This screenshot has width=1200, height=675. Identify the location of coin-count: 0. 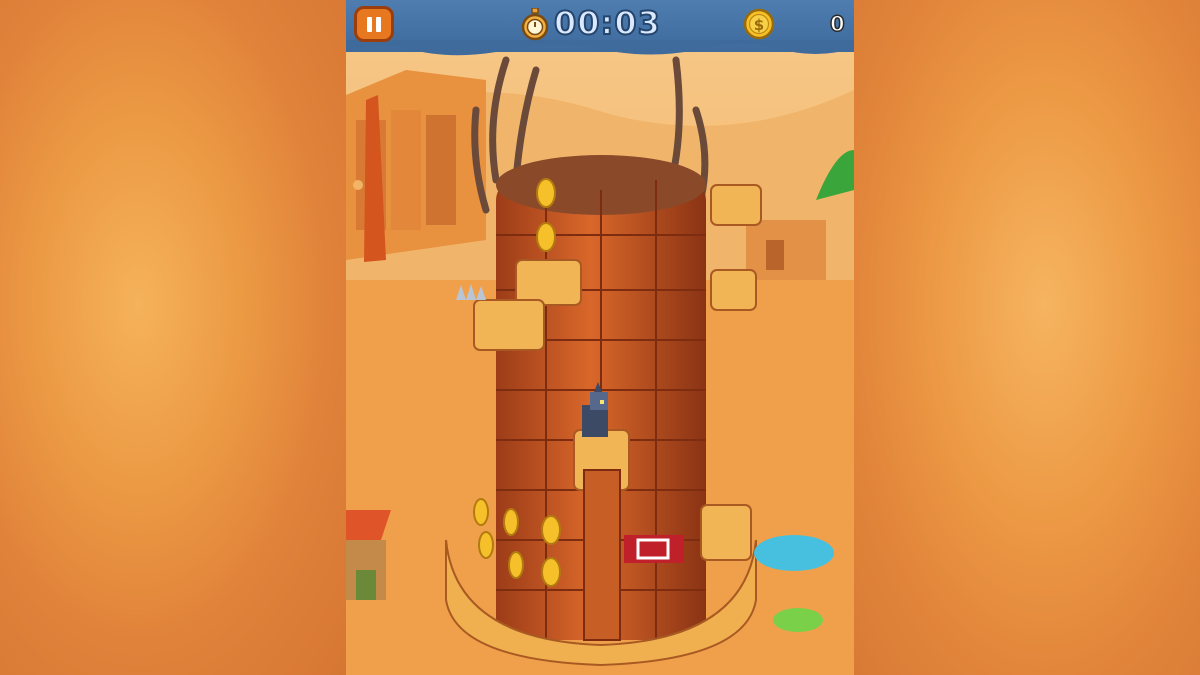
(837, 24).